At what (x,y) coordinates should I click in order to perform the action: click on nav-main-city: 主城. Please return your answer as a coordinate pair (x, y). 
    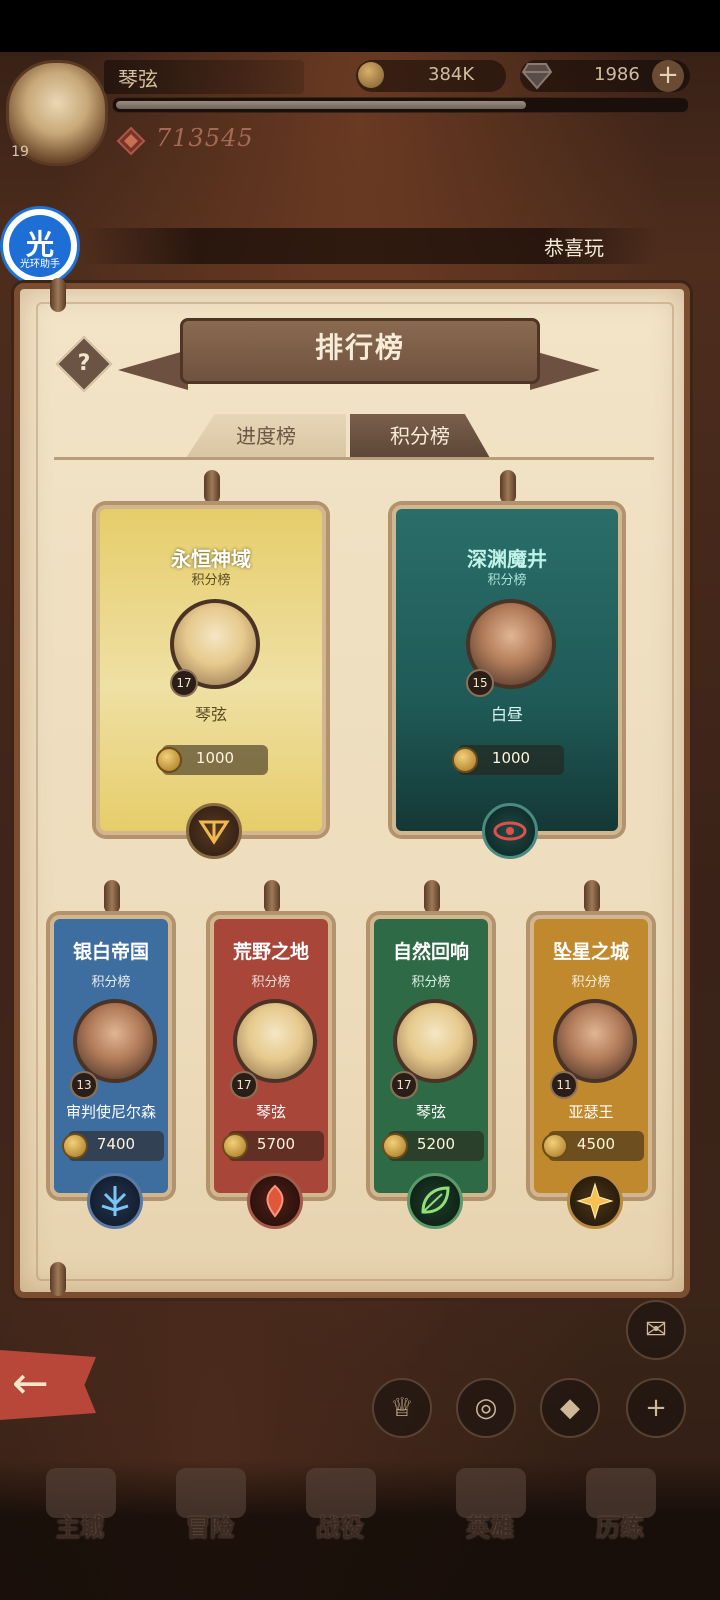
    Looking at the image, I should click on (80, 1525).